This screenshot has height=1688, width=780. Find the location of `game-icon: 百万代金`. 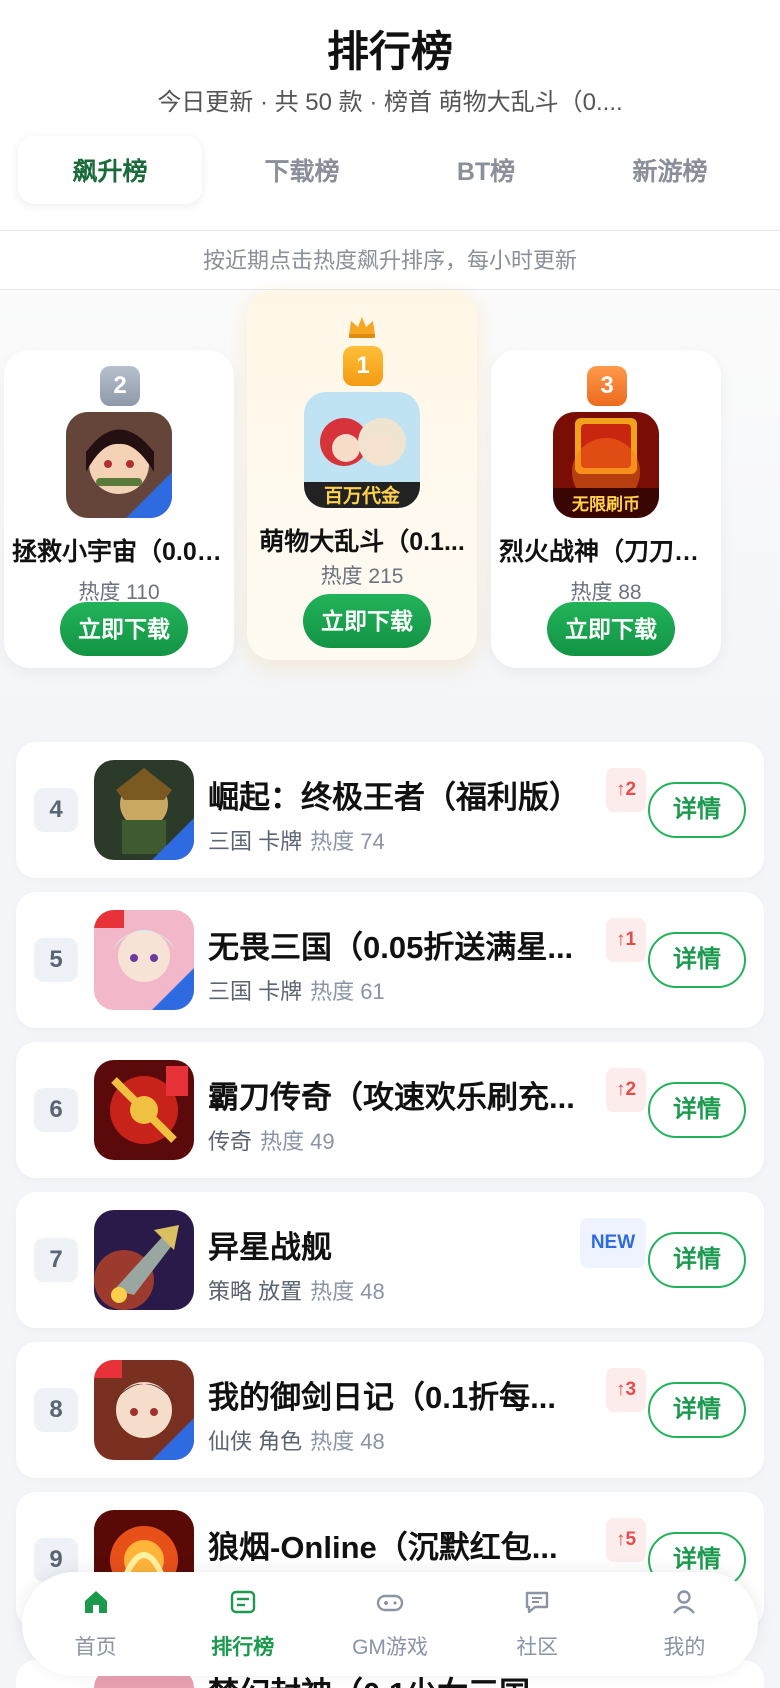

game-icon: 百万代金 is located at coordinates (362, 450).